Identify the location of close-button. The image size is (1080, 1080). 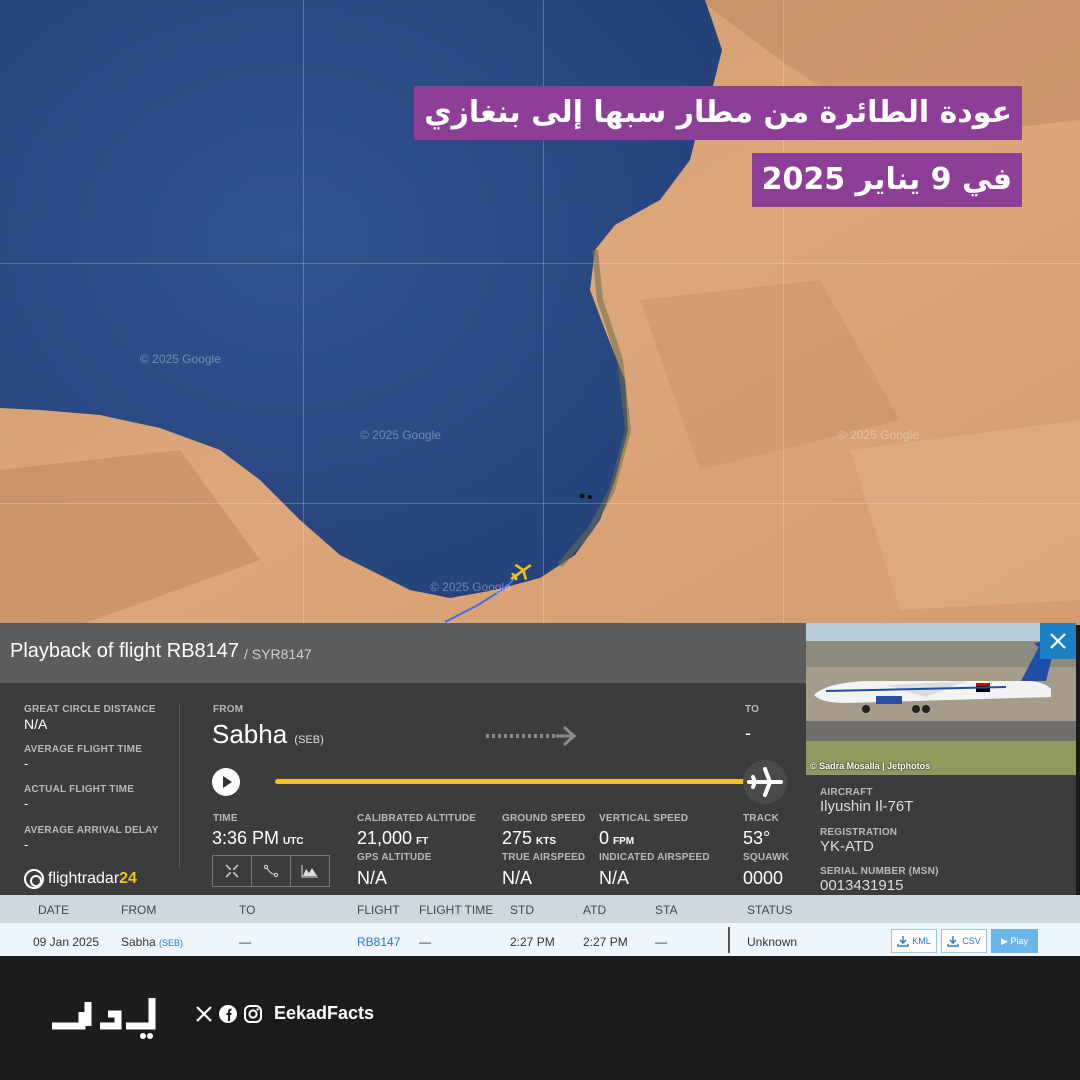
(1058, 641).